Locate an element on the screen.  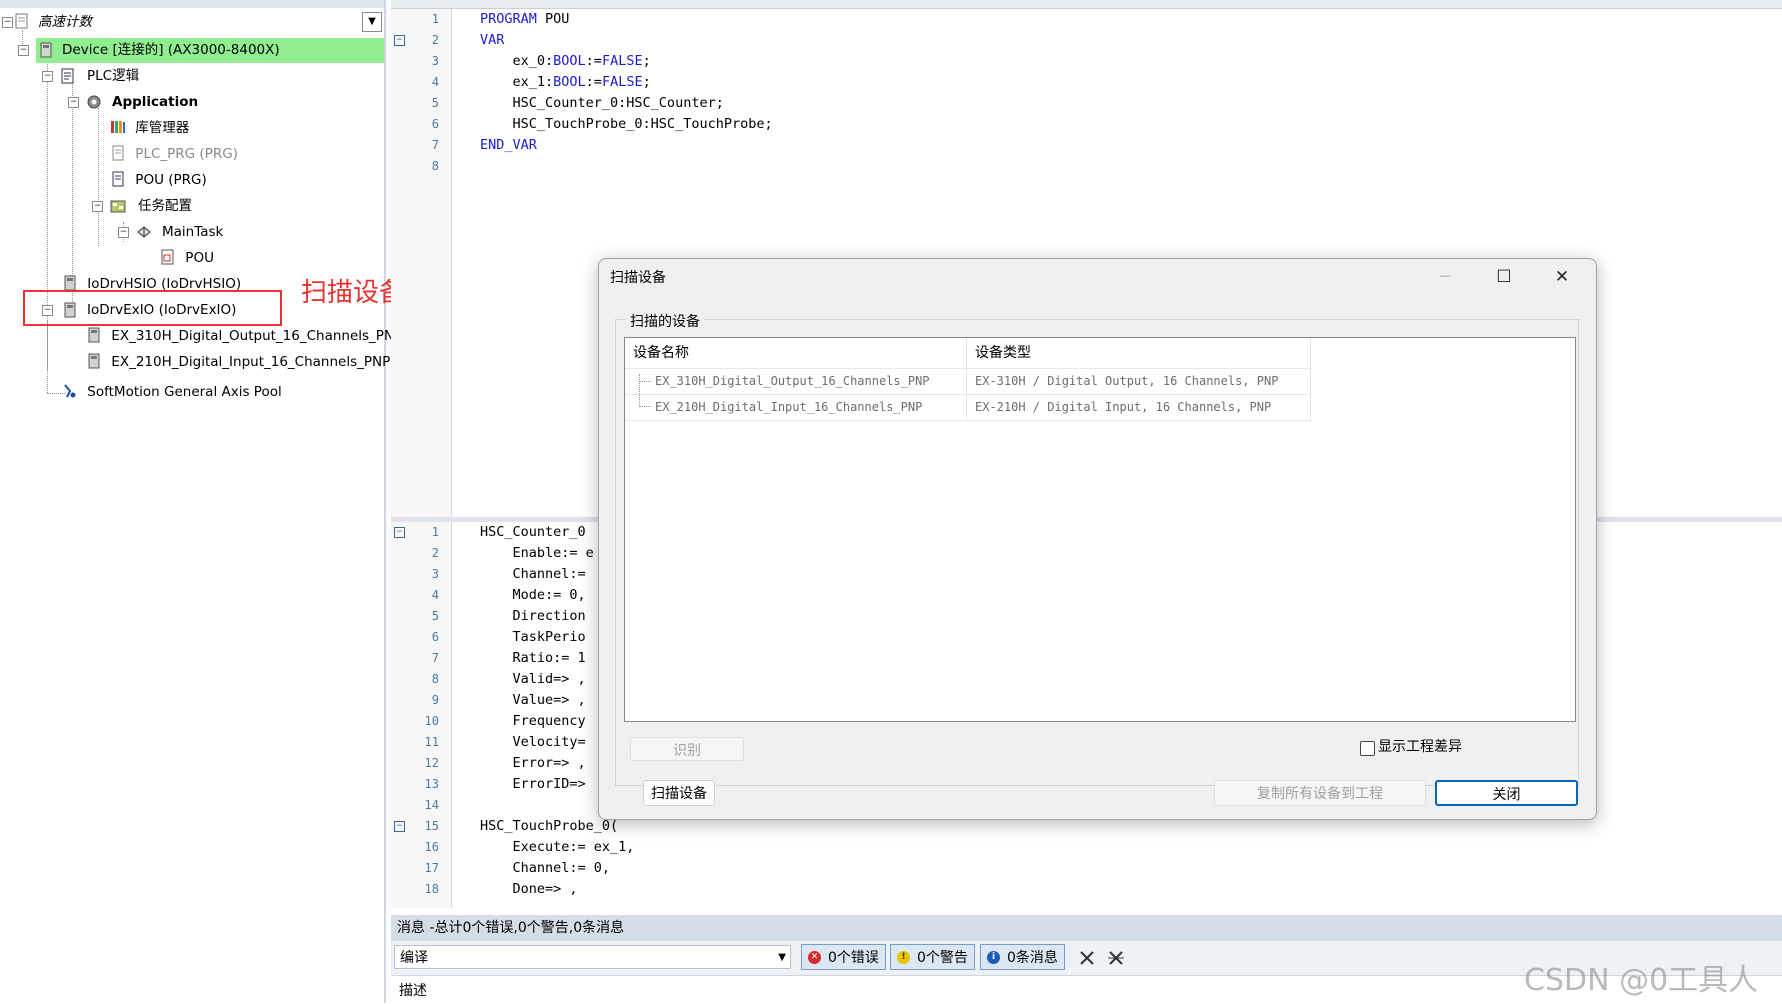
code-text: HSC_Counter_0:HSC_Counter; is located at coordinates (602, 103).